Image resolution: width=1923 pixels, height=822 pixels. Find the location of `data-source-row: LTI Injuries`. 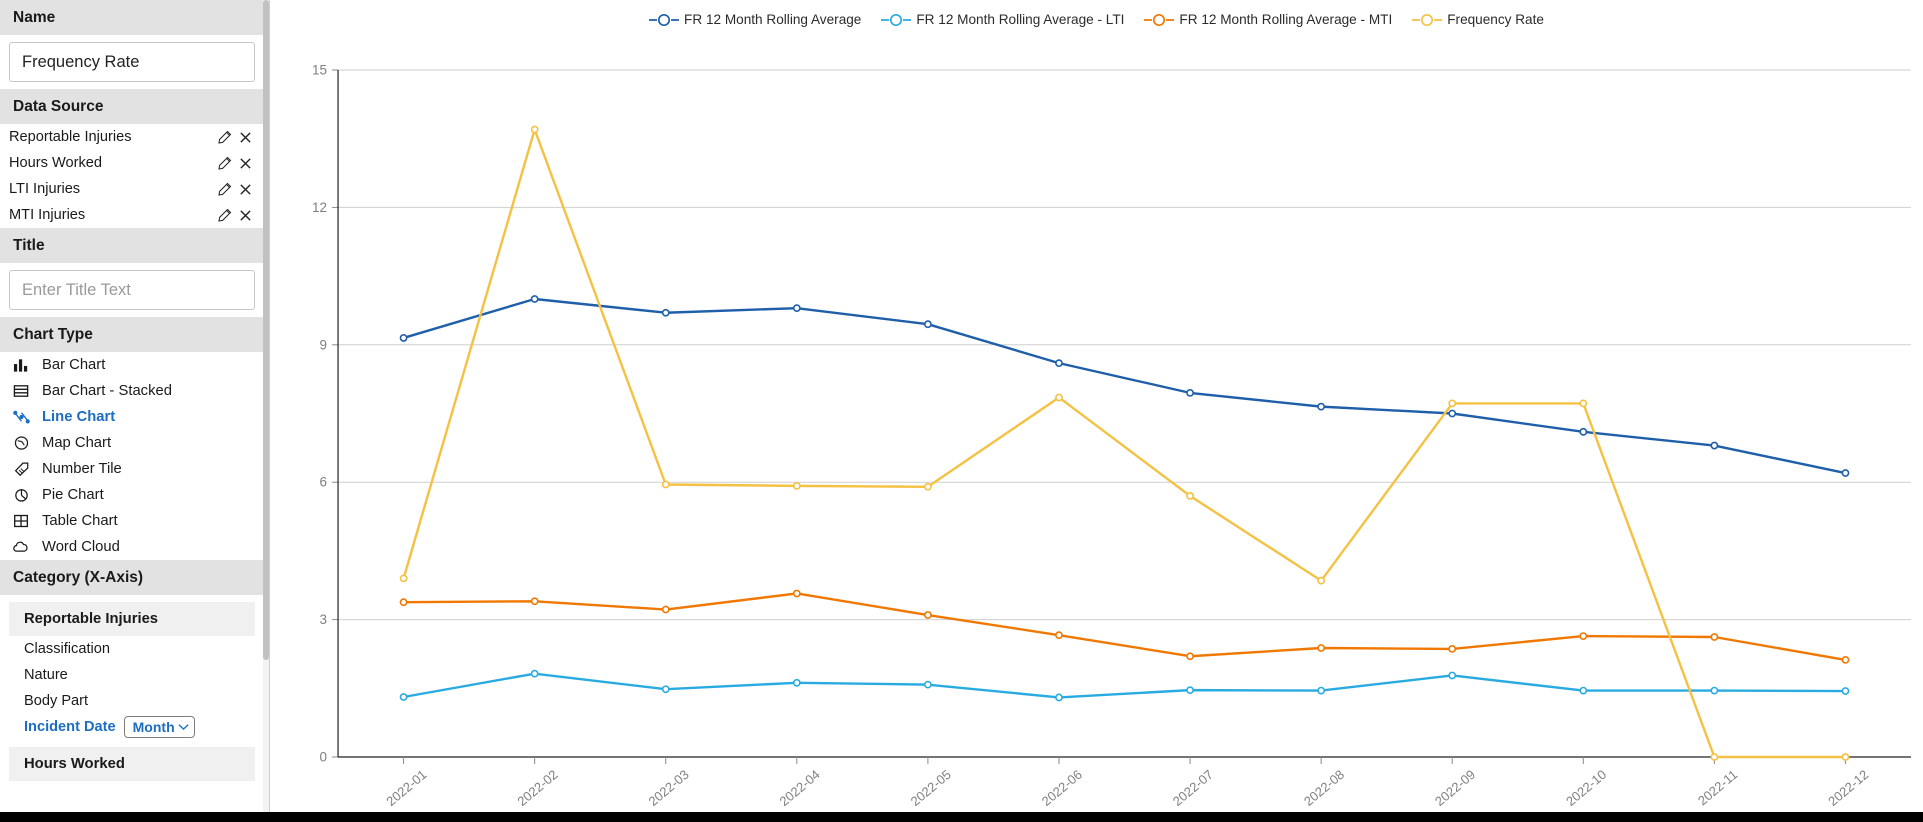

data-source-row: LTI Injuries is located at coordinates (132, 189).